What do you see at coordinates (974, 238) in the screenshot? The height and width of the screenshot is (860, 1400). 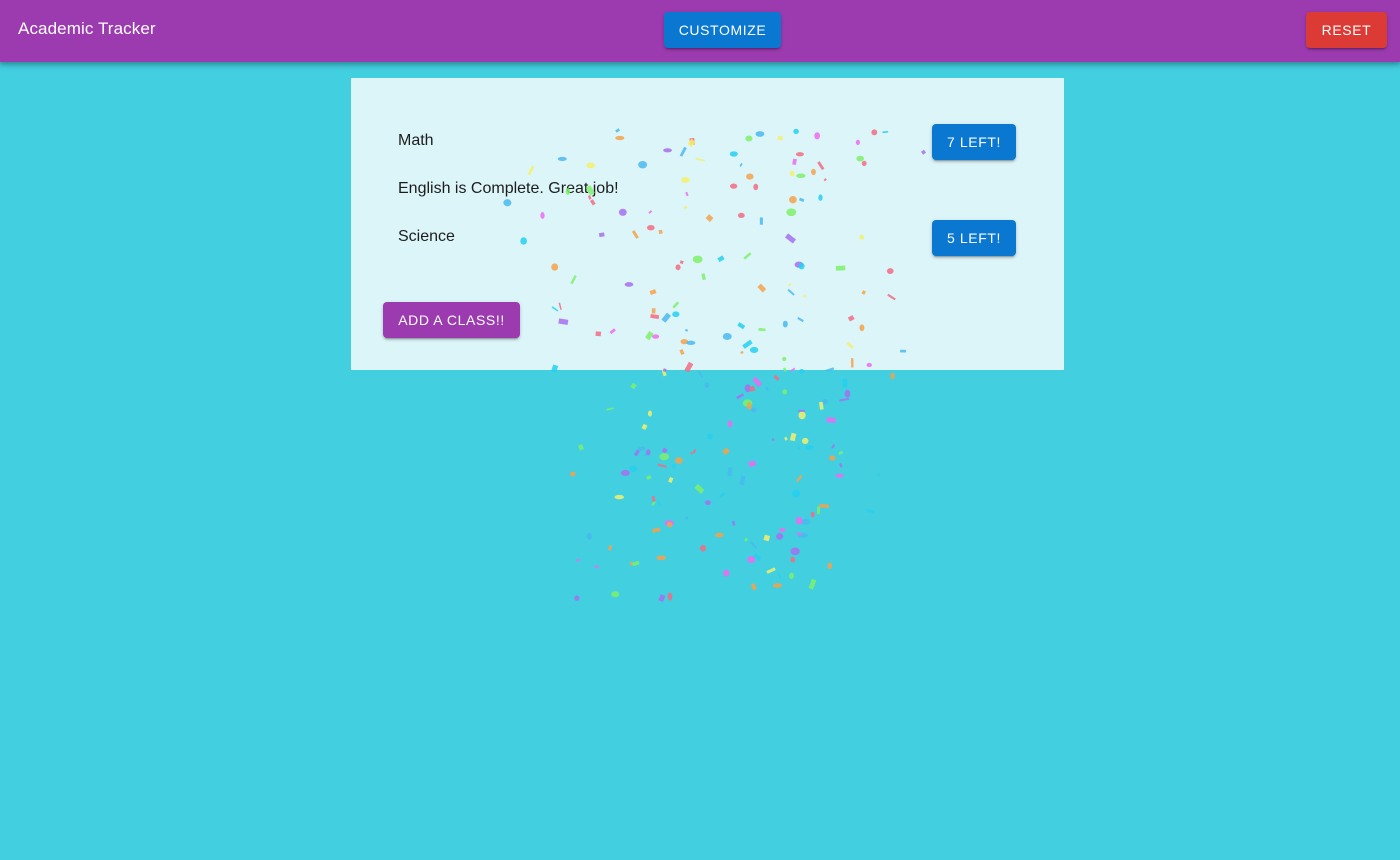 I see `science-remaining-button: 5 LEFT!` at bounding box center [974, 238].